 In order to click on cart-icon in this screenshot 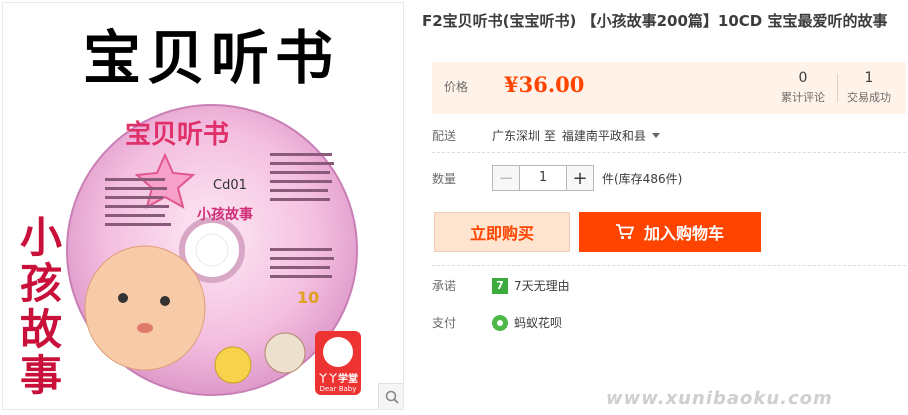, I will do `click(624, 232)`.